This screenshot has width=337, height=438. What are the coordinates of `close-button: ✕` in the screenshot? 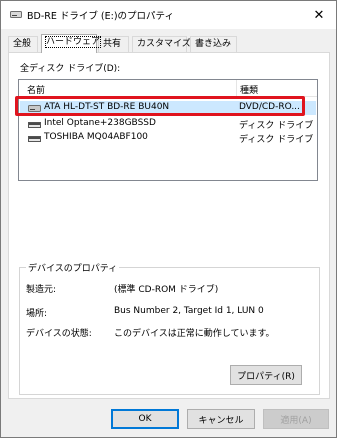 It's located at (319, 15).